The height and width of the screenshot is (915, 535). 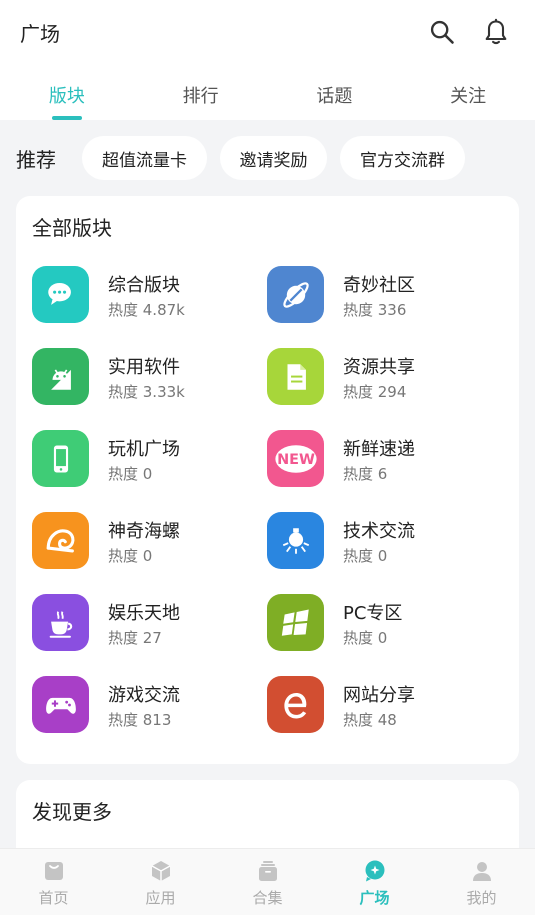 What do you see at coordinates (402, 158) in the screenshot?
I see `chip-official-group: 官方交流群` at bounding box center [402, 158].